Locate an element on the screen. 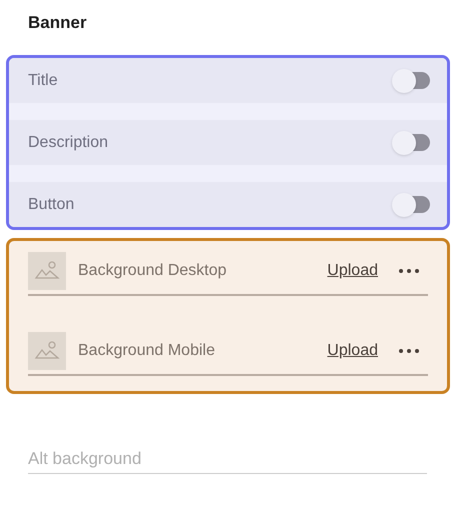  toggle-label: Description is located at coordinates (68, 142).